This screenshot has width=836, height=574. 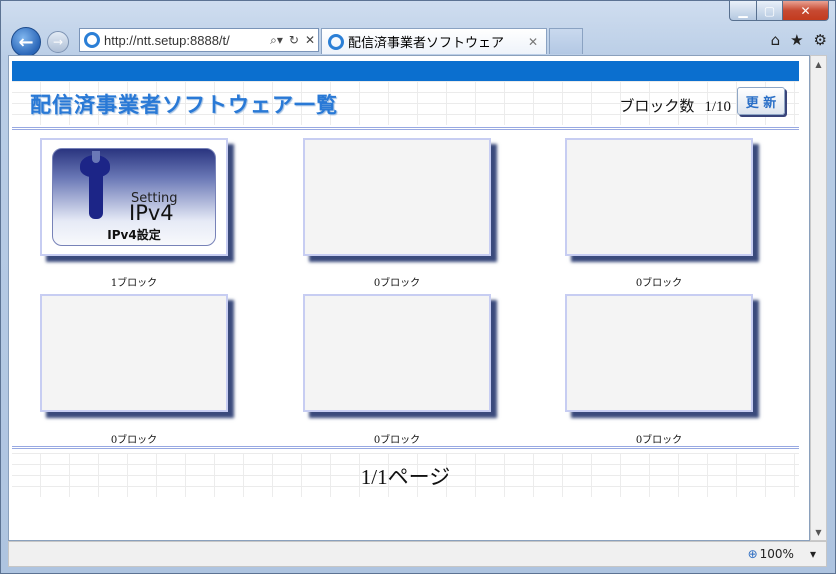 I want to click on stop-icon: ✕, so click(x=310, y=40).